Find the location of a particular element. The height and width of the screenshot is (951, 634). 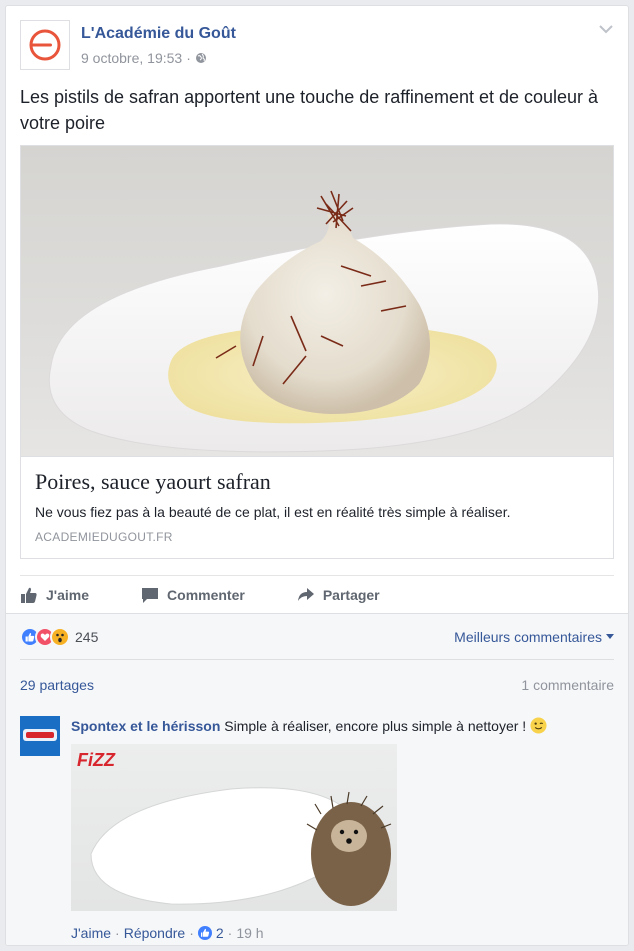

footer-sep-1: · is located at coordinates (117, 933).